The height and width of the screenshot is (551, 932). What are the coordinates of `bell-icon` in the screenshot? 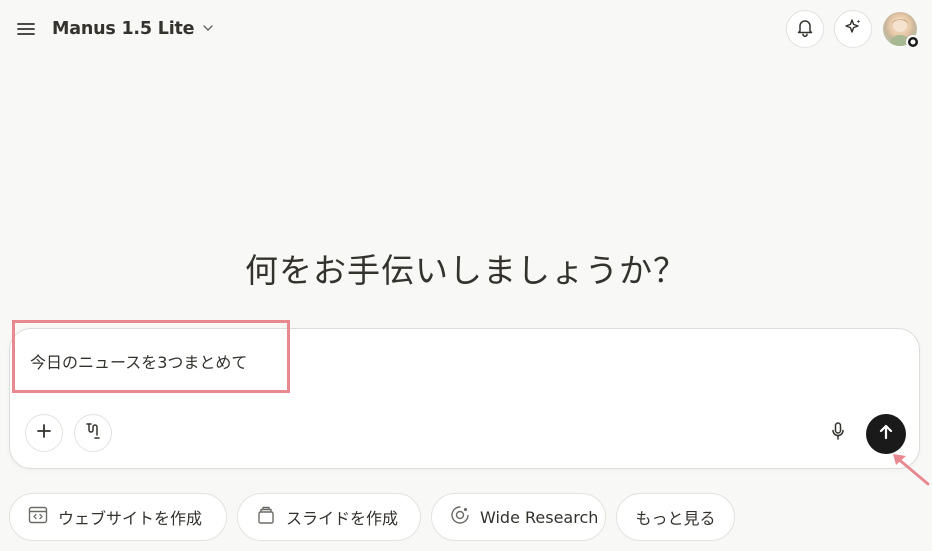 It's located at (805, 29).